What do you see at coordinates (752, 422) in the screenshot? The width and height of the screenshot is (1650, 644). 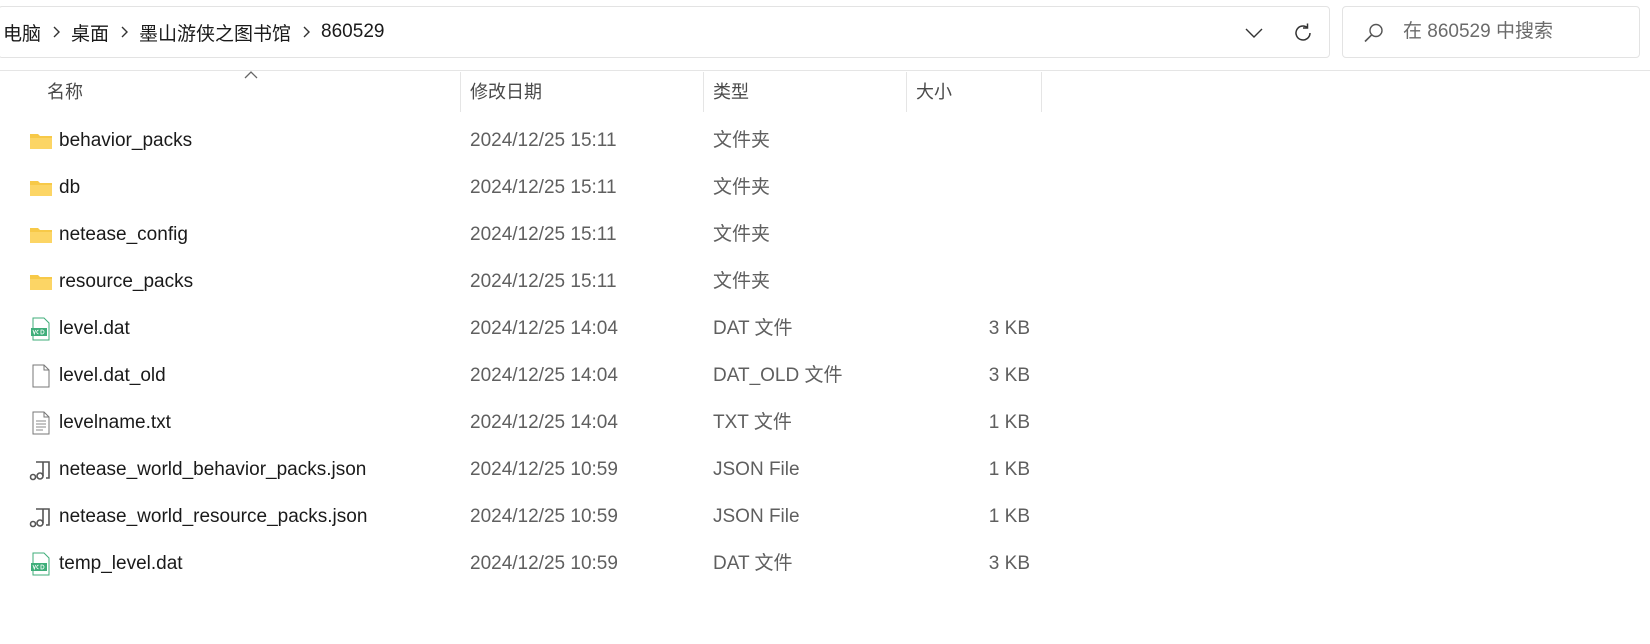 I see `file-type: TXT 文件` at bounding box center [752, 422].